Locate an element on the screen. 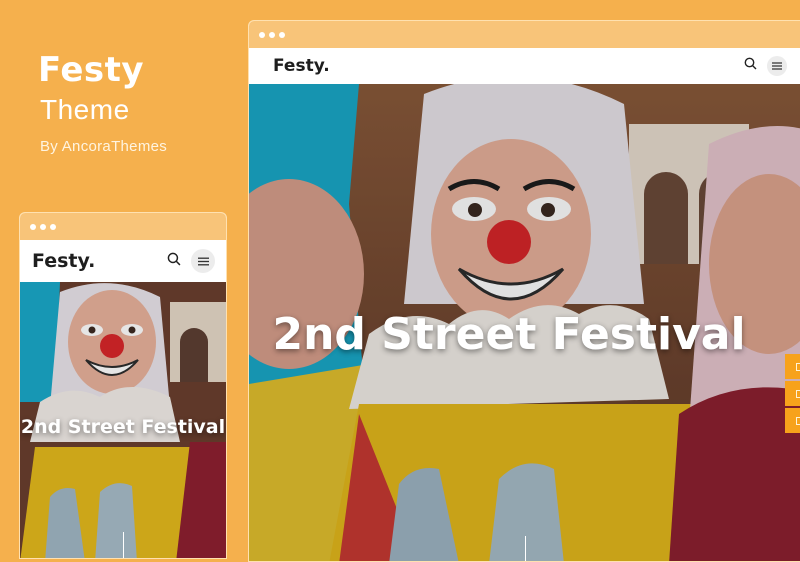 Image resolution: width=800 pixels, height=562 pixels. hero-banner: 2nd Street Festival is located at coordinates (123, 420).